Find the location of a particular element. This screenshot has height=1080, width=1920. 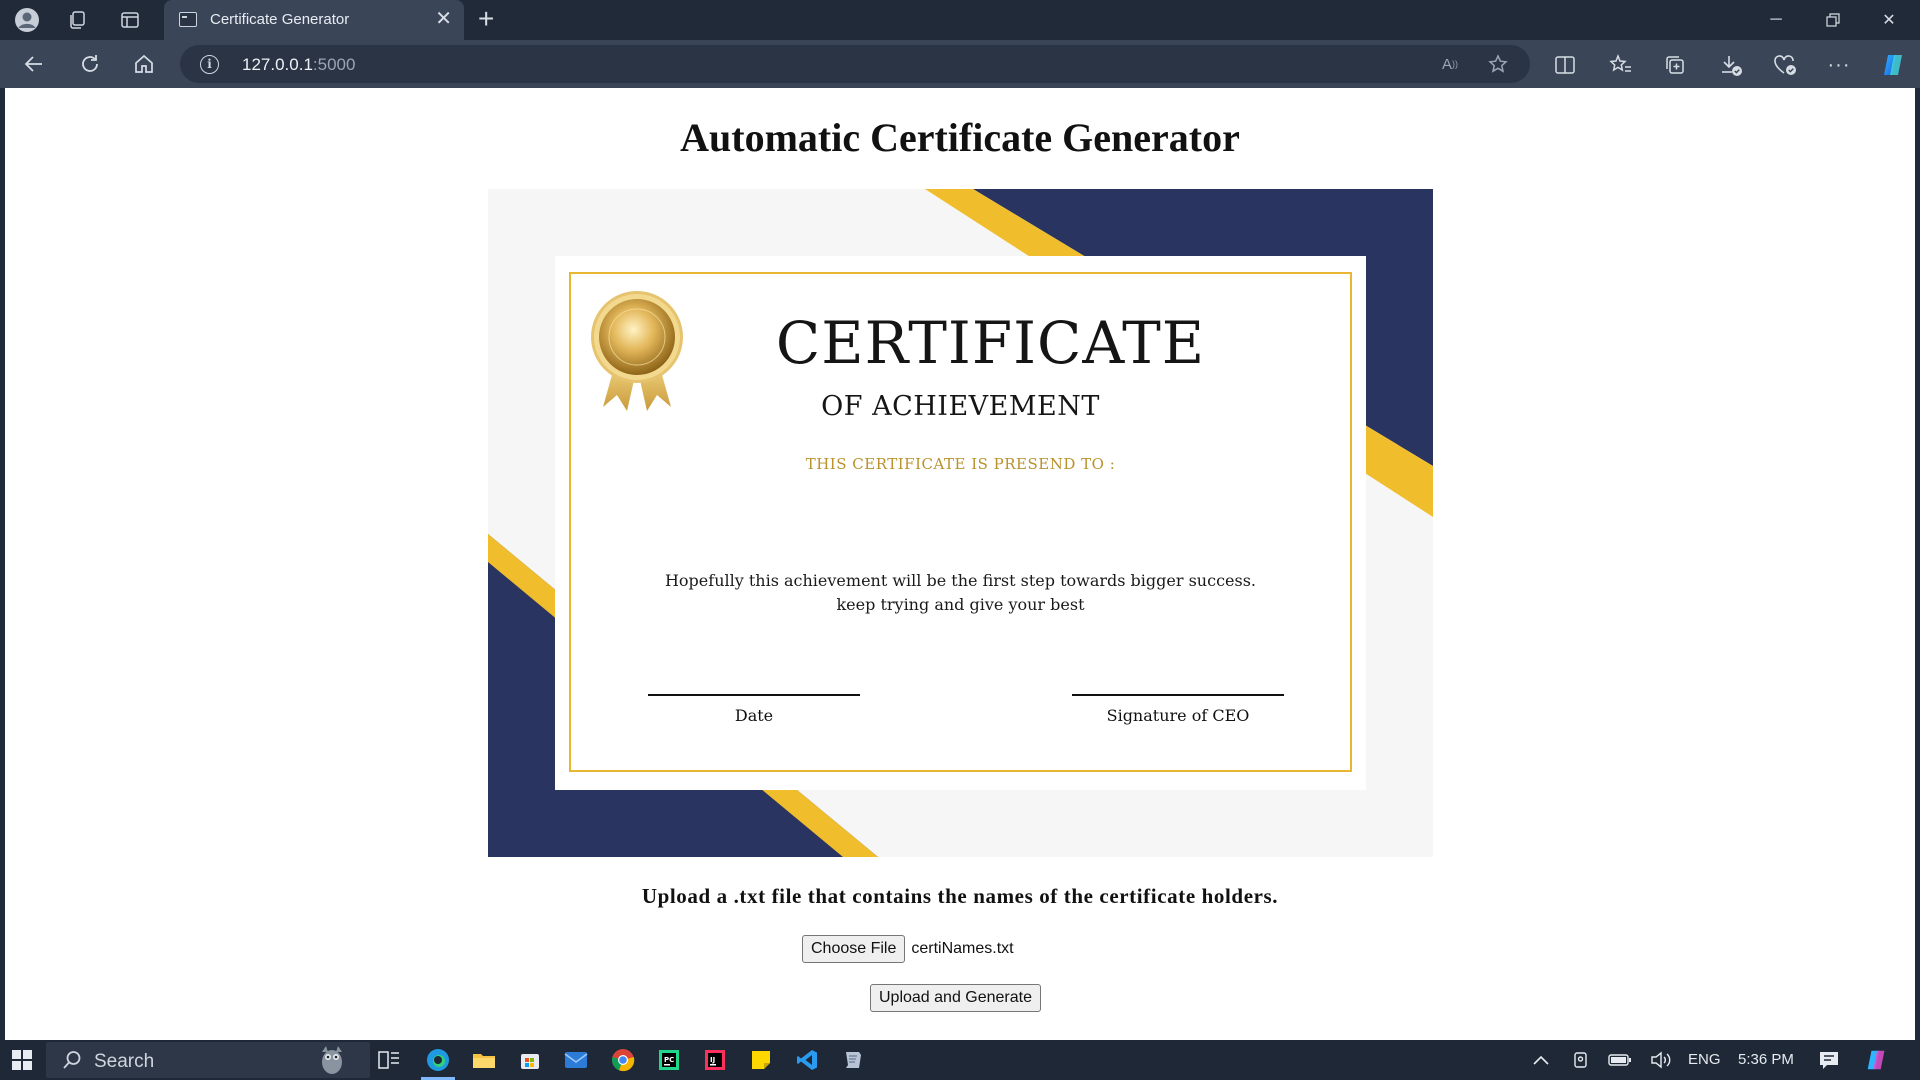

tab-certificate-generator: Certificate Generator ✕ is located at coordinates (314, 20).